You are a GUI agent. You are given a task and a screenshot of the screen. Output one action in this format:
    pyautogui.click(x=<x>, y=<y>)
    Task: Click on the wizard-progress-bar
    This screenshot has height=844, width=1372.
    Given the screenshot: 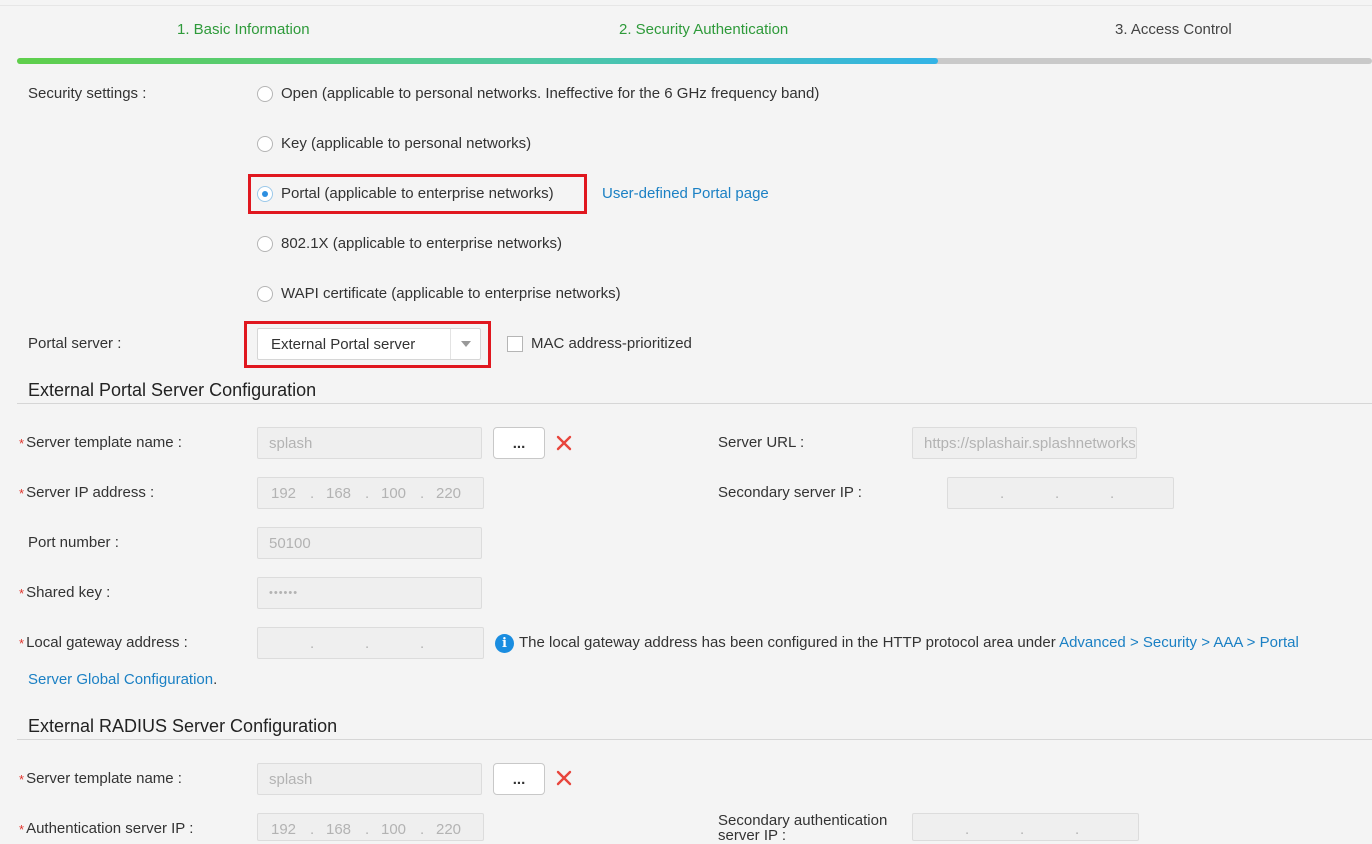 What is the action you would take?
    pyautogui.click(x=694, y=61)
    